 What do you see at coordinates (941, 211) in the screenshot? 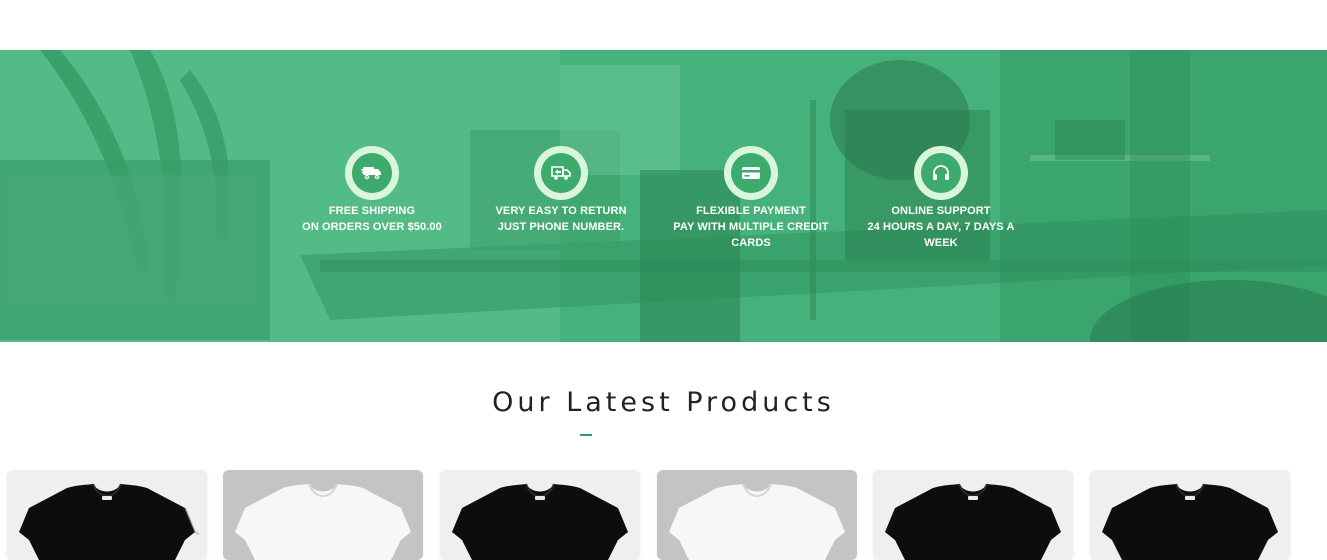
I see `feature-title: ONLINE SUPPORT` at bounding box center [941, 211].